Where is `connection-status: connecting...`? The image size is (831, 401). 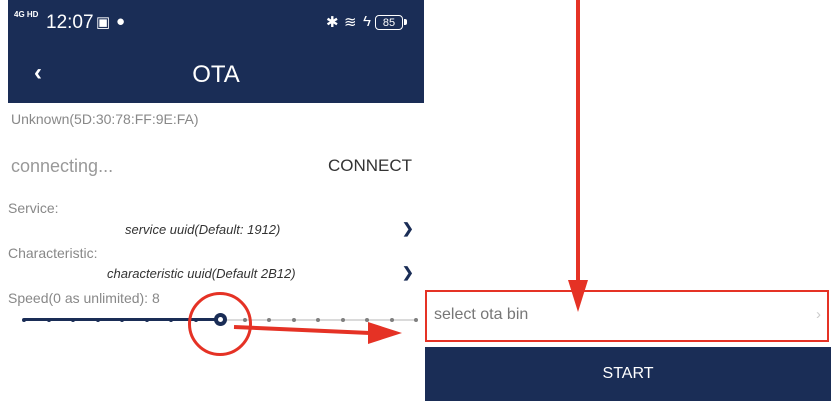
connection-status: connecting... is located at coordinates (62, 166).